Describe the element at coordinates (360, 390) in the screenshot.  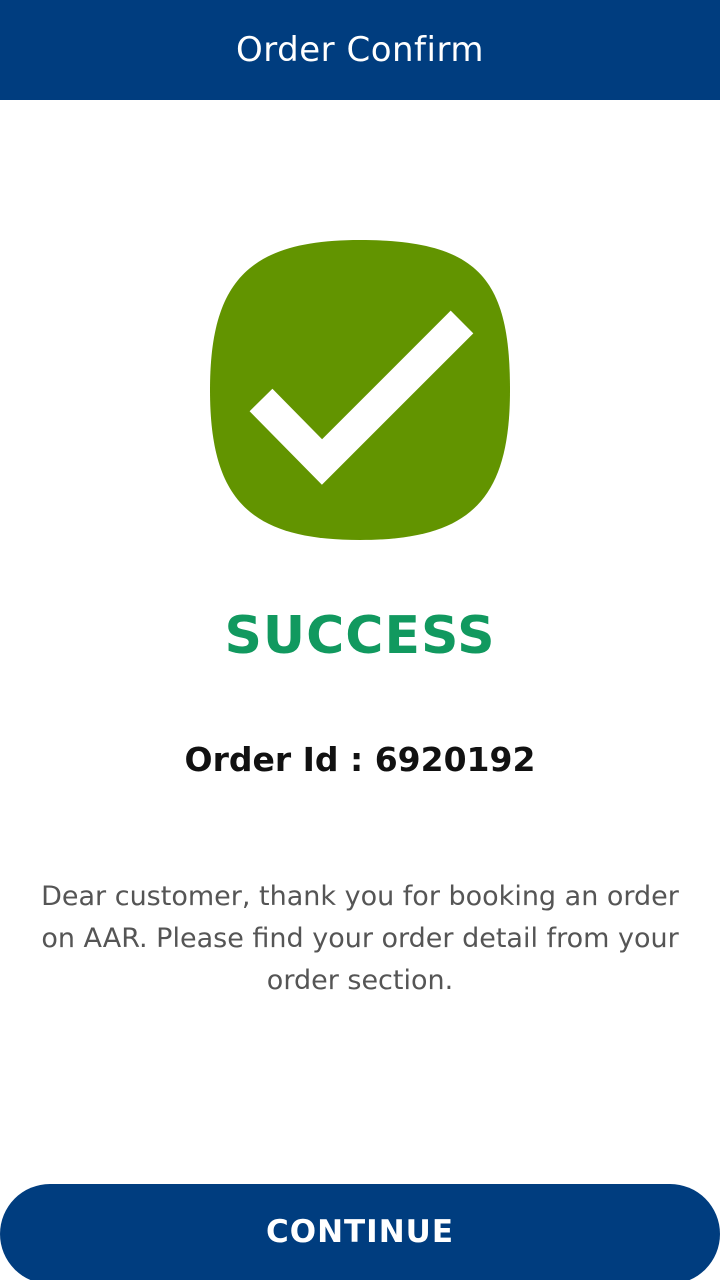
I see `checkmark-circle-icon` at that location.